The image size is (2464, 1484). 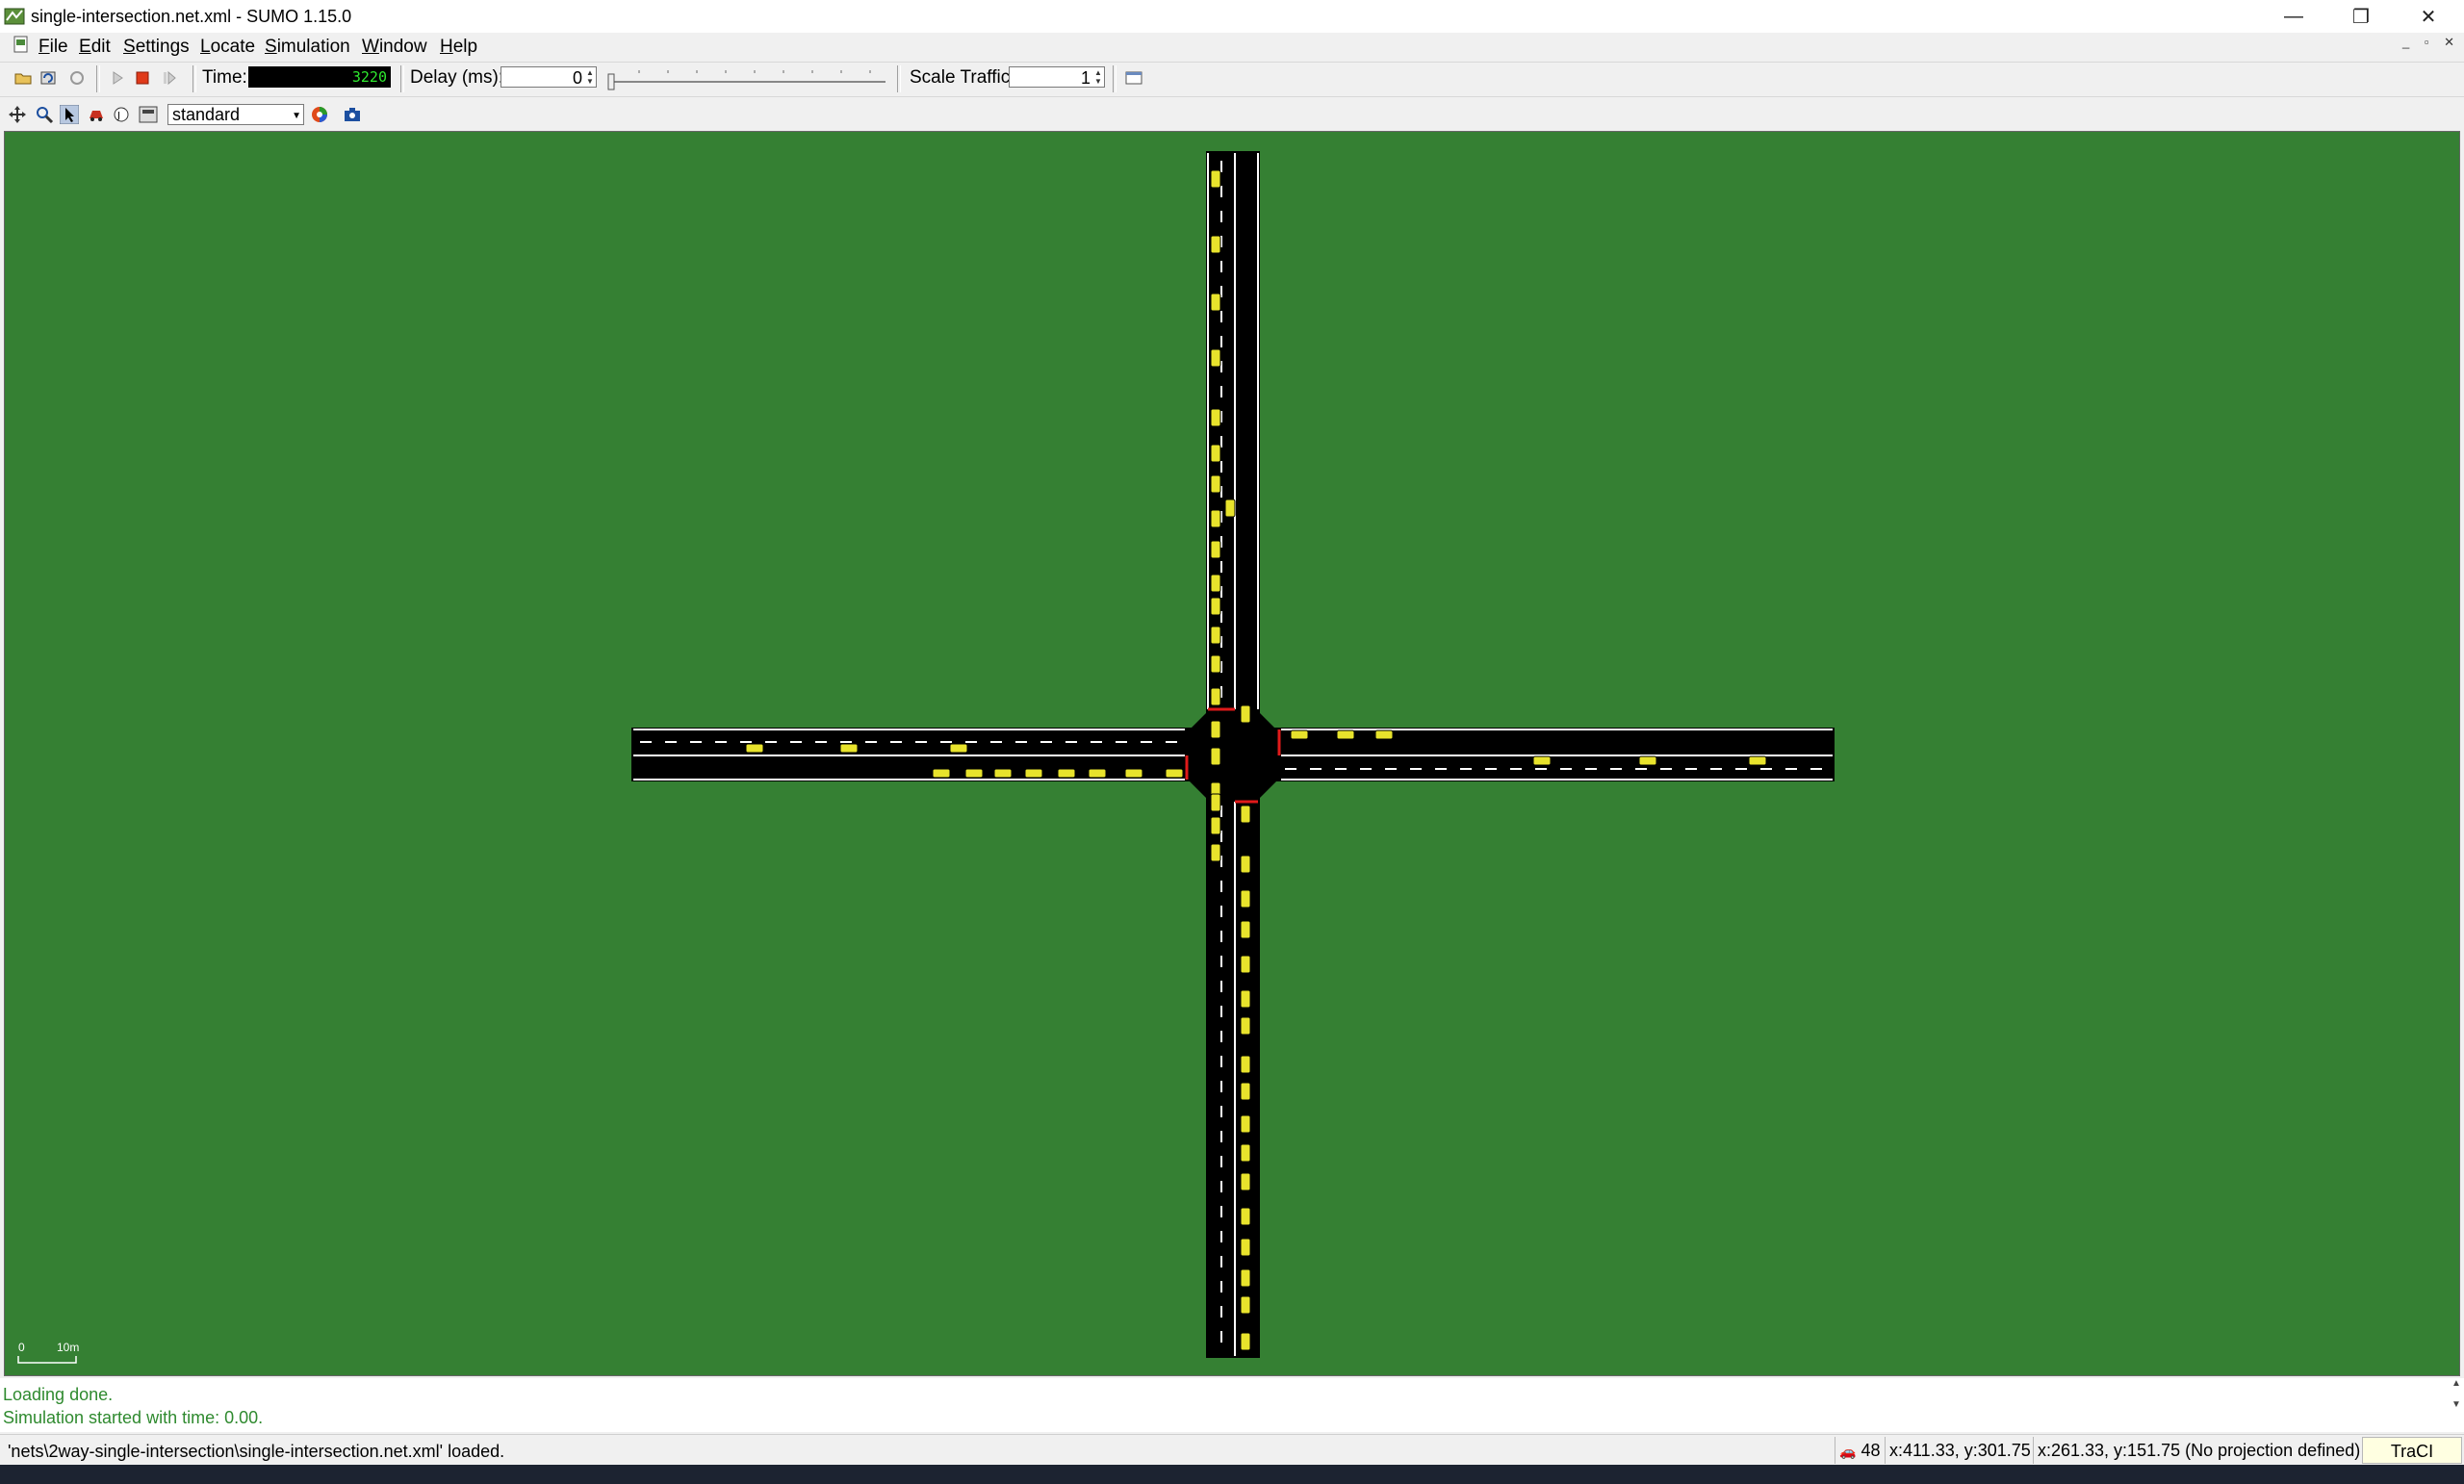 I want to click on show-tooltips-icon, so click(x=148, y=114).